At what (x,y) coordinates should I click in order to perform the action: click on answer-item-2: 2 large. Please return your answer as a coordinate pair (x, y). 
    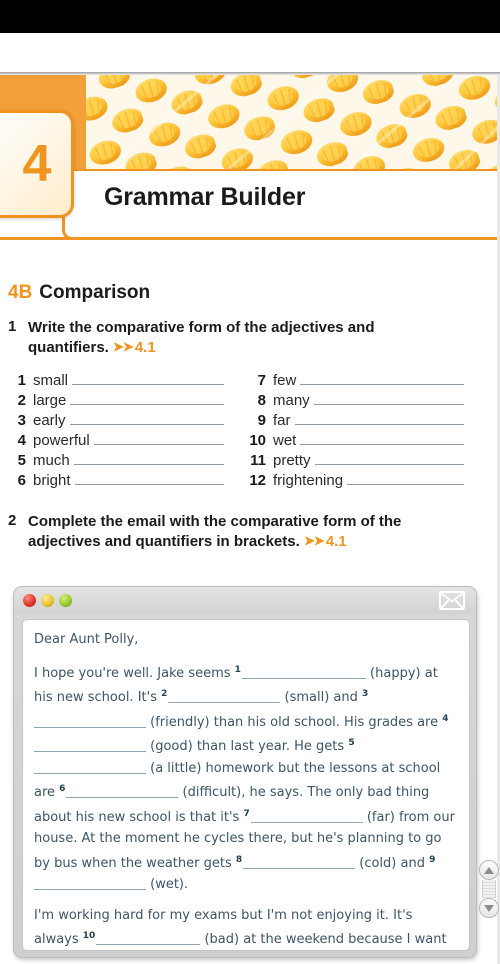
    Looking at the image, I should click on (120, 400).